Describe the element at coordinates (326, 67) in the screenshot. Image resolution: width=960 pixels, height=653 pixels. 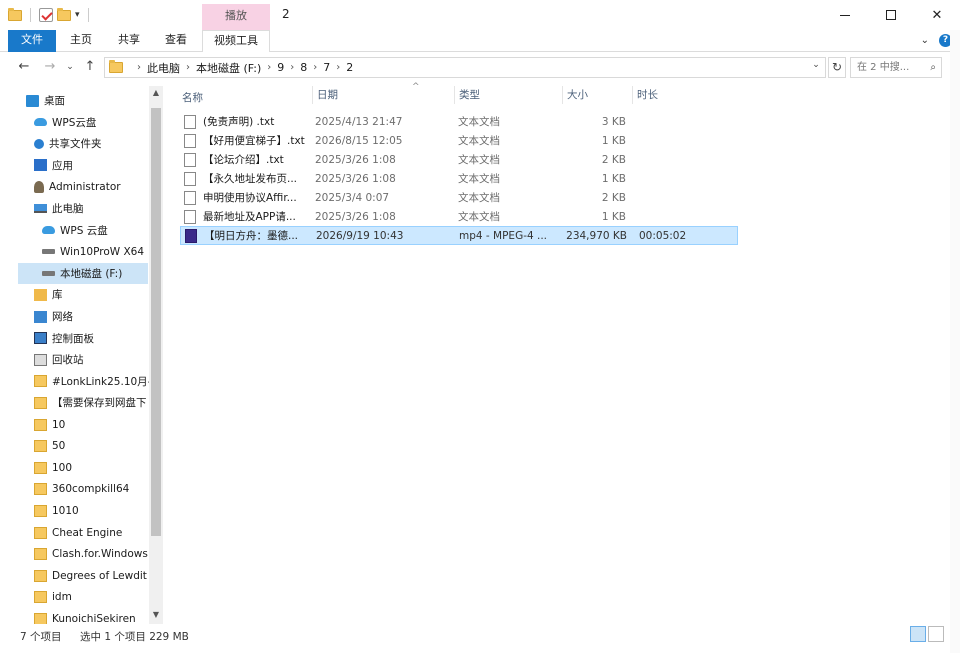
I see `breadcrumb-7: 7` at that location.